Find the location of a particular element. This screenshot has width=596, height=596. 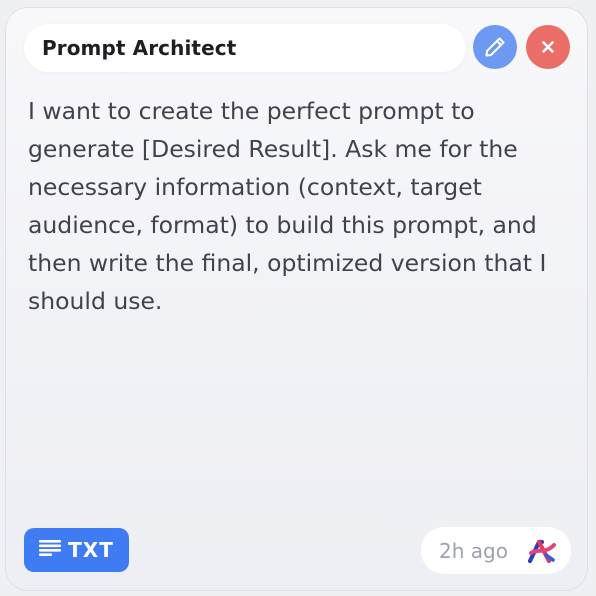

pencil-icon is located at coordinates (495, 47).